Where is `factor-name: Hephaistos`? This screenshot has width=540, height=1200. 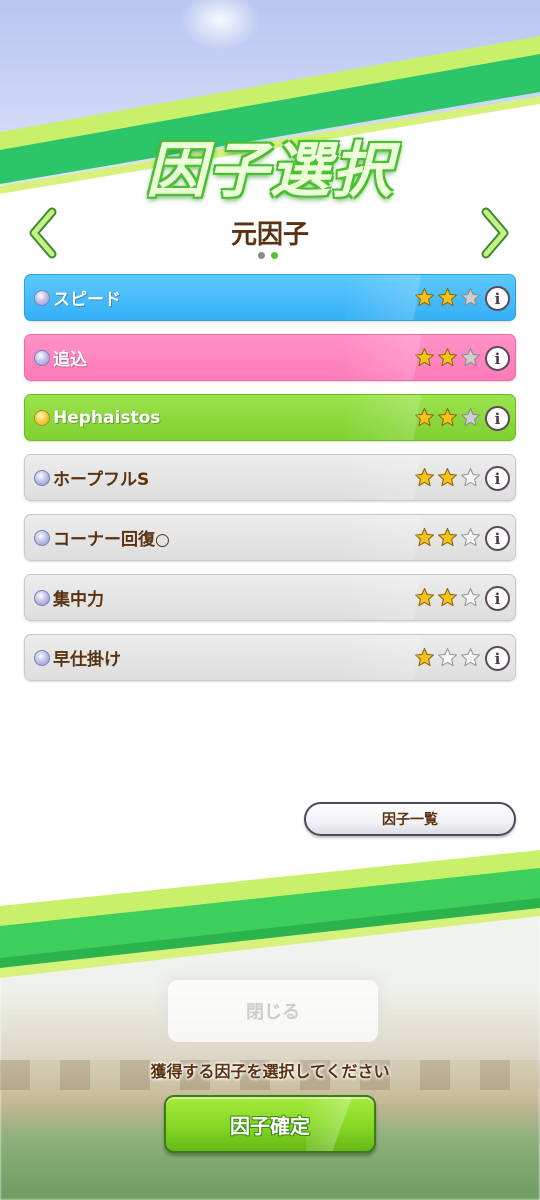
factor-name: Hephaistos is located at coordinates (107, 417).